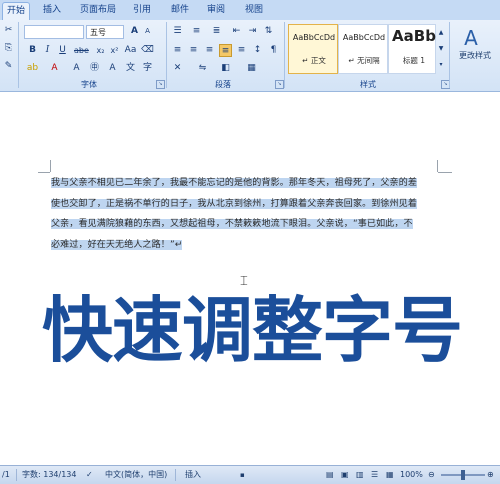 This screenshot has width=500, height=484. I want to click on font-dialog-launcher-icon: ↘, so click(160, 84).